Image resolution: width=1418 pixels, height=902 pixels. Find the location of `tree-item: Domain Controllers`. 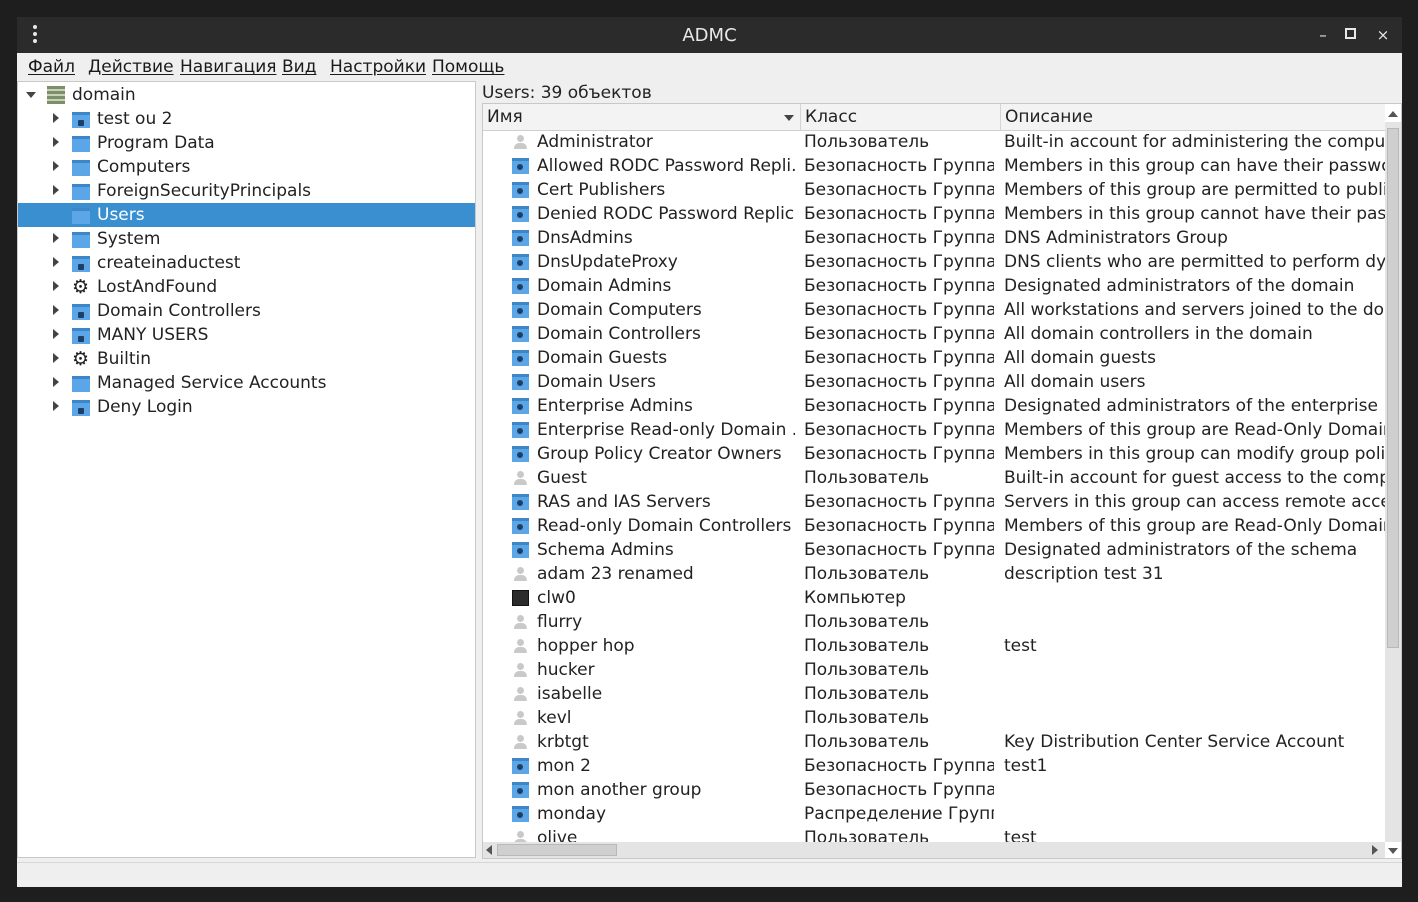

tree-item: Domain Controllers is located at coordinates (246, 311).